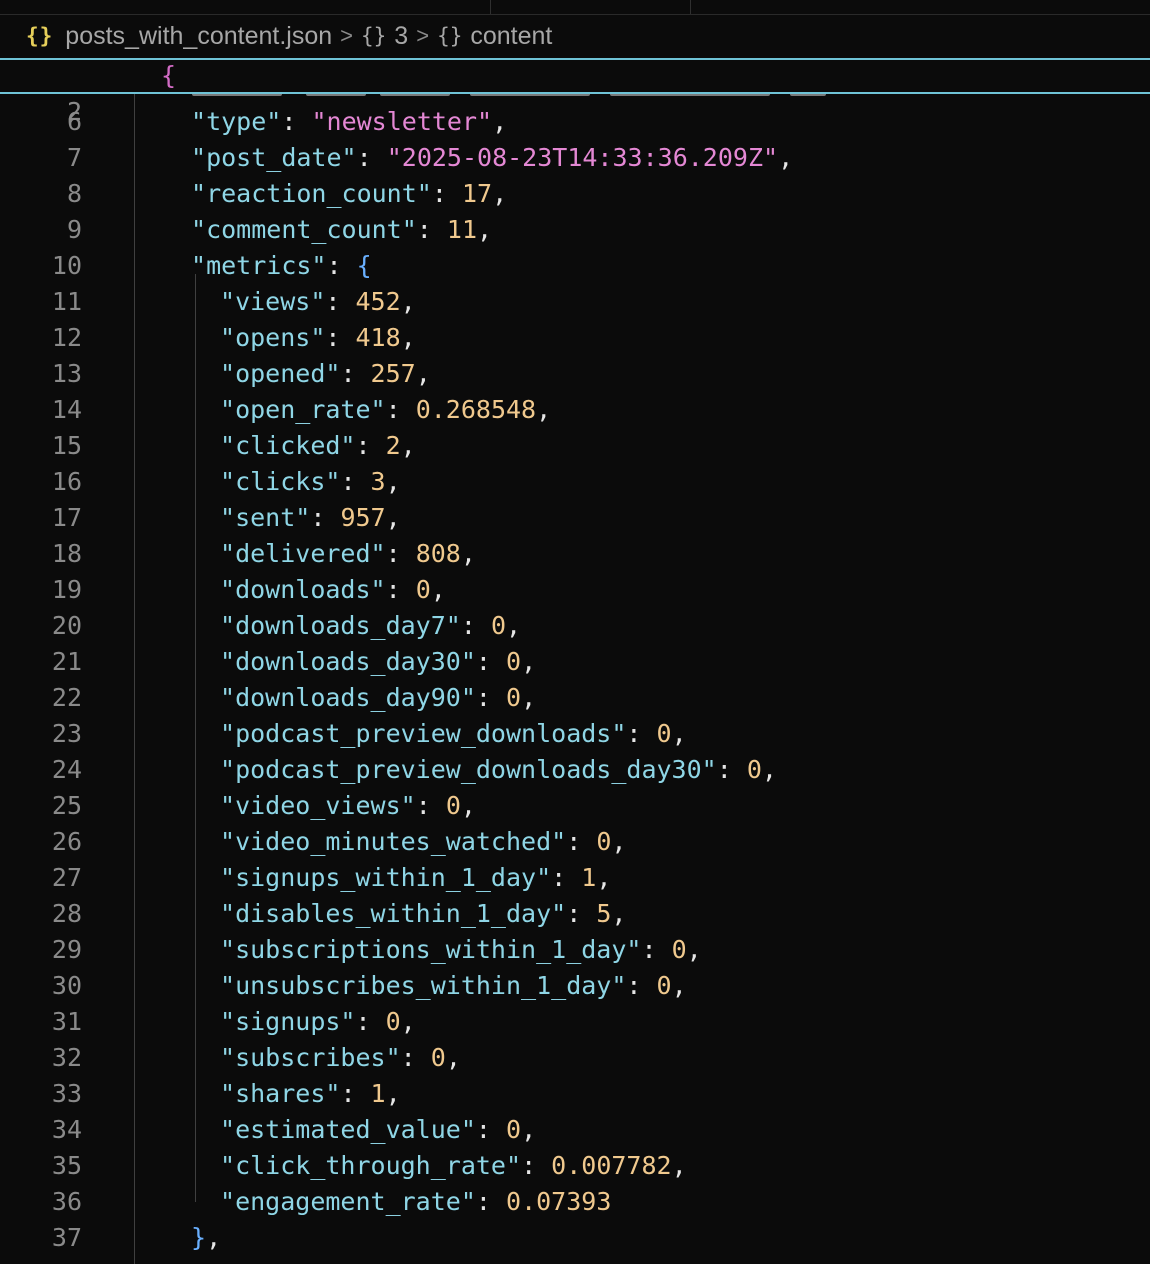 This screenshot has width=1150, height=1264. I want to click on json-key: estimated_value, so click(348, 1129).